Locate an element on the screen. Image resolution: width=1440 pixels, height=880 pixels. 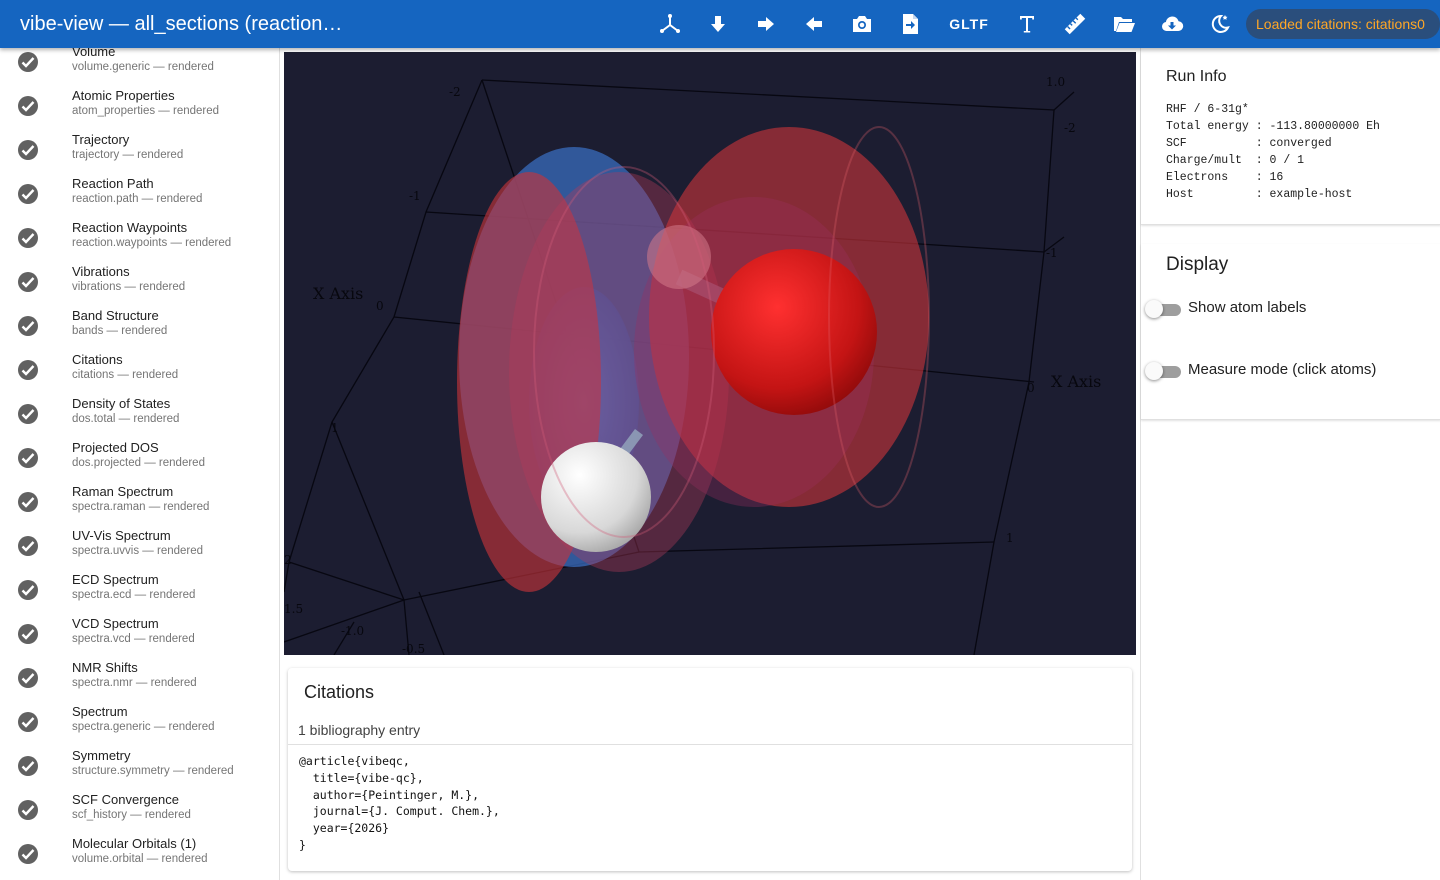
section-item: Symmetry structure.symmetry — rendered is located at coordinates (139, 770).